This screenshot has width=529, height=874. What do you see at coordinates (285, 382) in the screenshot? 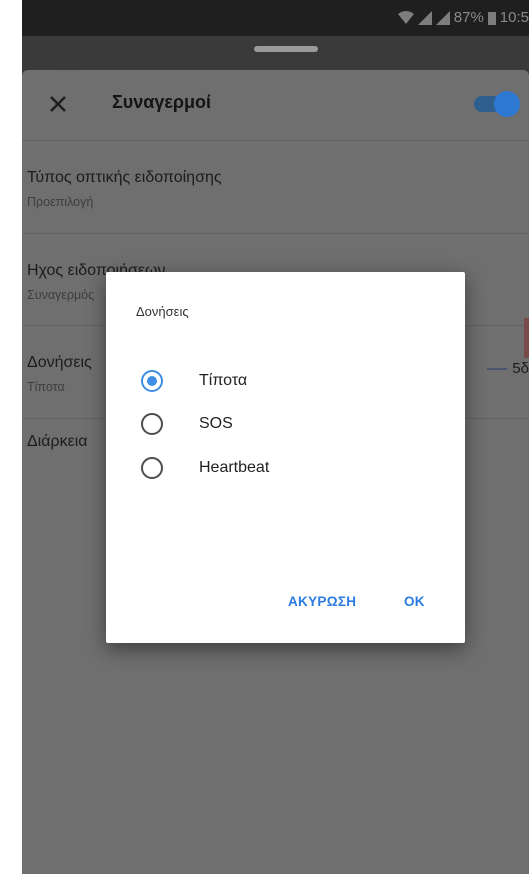
I see `option-none: Τίποτα` at bounding box center [285, 382].